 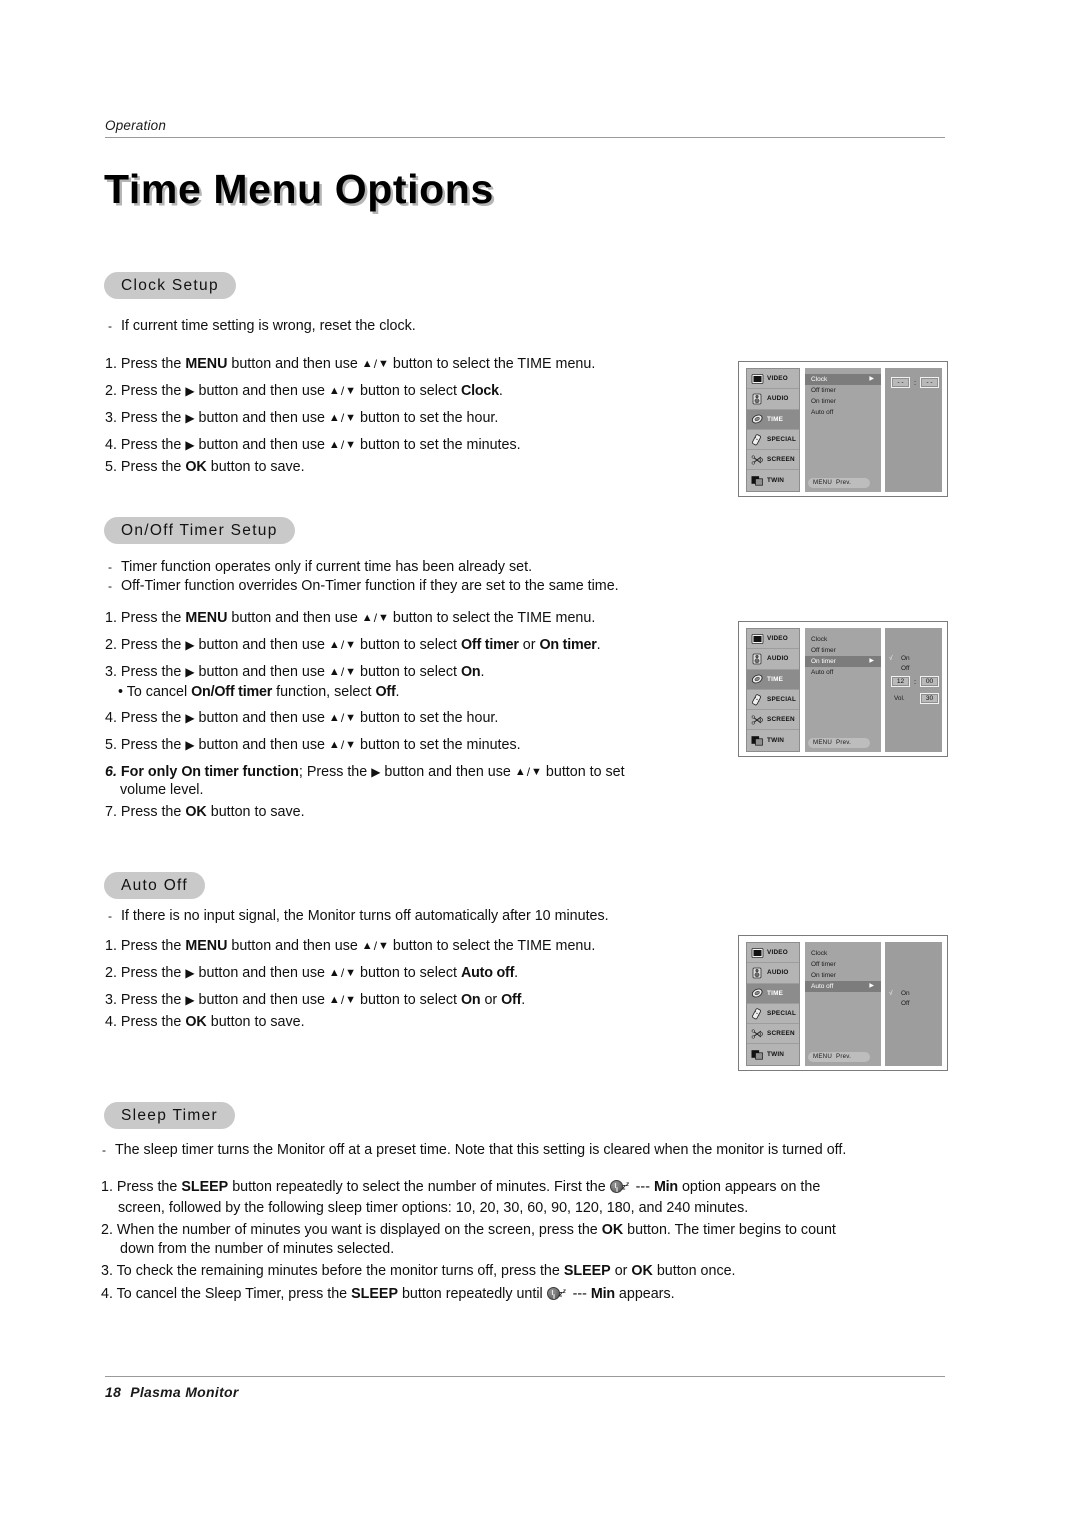 What do you see at coordinates (900, 681) in the screenshot?
I see `on-timer-hour-field: 12` at bounding box center [900, 681].